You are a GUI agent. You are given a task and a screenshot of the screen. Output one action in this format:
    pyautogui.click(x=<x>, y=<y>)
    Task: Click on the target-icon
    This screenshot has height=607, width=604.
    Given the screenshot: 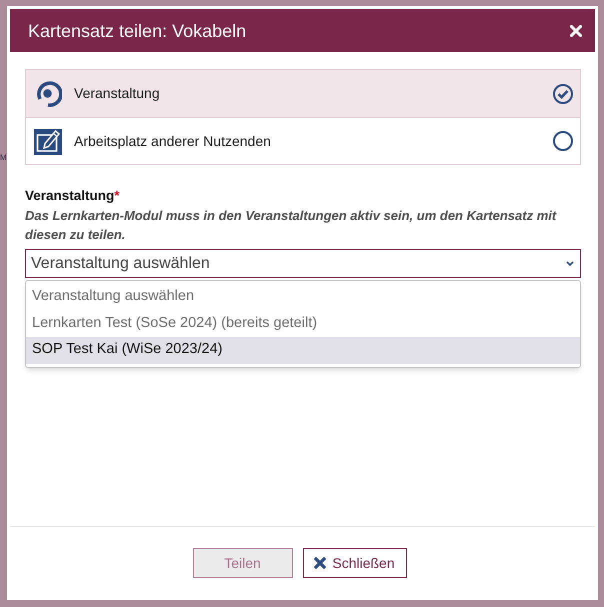 What is the action you would take?
    pyautogui.click(x=48, y=94)
    